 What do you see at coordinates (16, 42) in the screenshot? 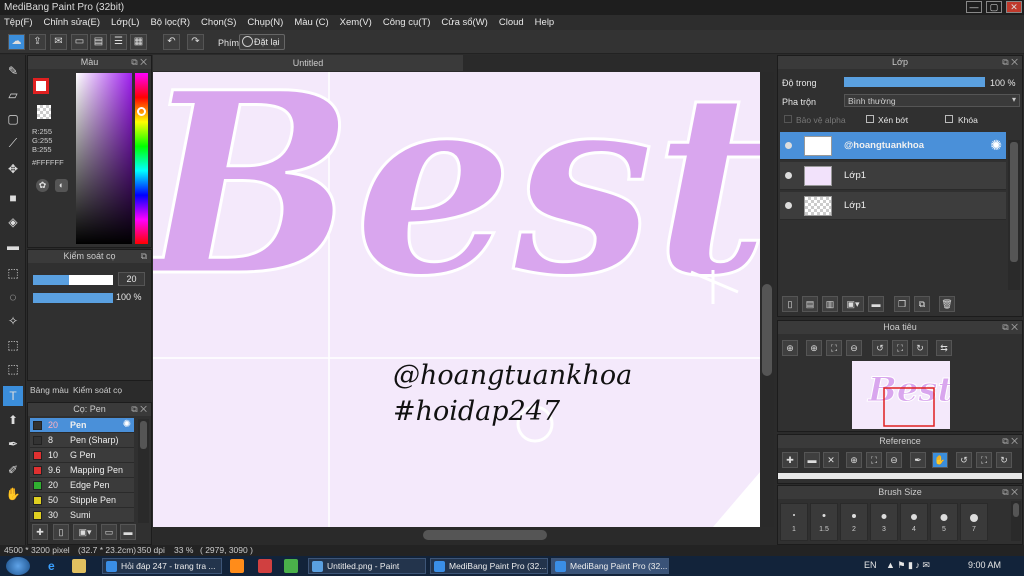
I see `cloud-icon: ☁` at bounding box center [16, 42].